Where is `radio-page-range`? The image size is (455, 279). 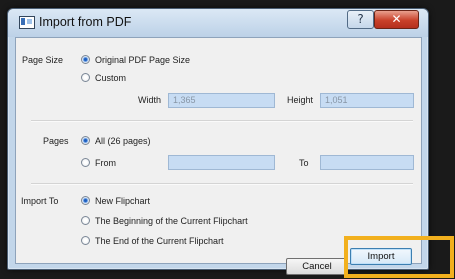
radio-page-range is located at coordinates (85, 162).